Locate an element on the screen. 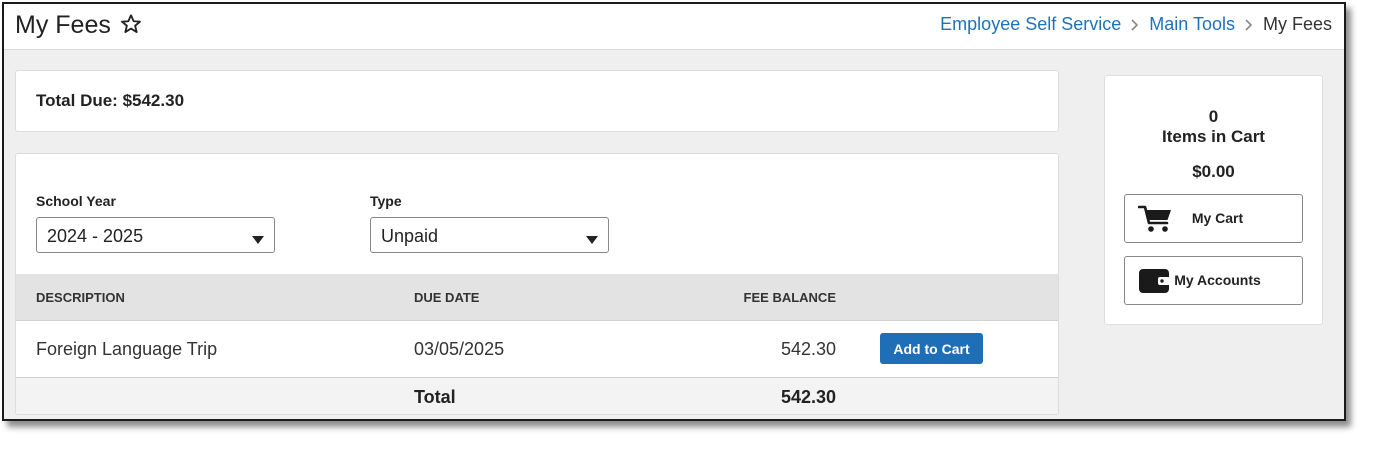 Image resolution: width=1375 pixels, height=450 pixels. fee-due-date: 03/05/2025 is located at coordinates (459, 349).